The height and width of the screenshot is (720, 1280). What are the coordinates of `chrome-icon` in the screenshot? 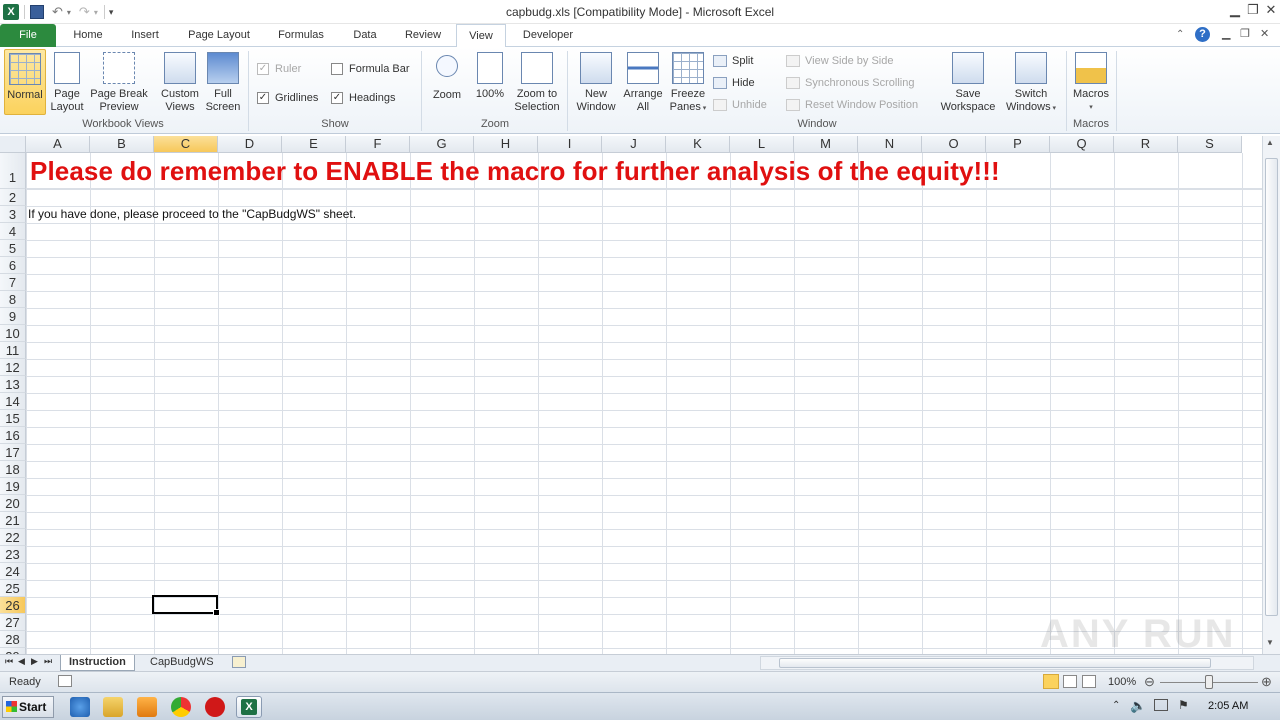 It's located at (181, 707).